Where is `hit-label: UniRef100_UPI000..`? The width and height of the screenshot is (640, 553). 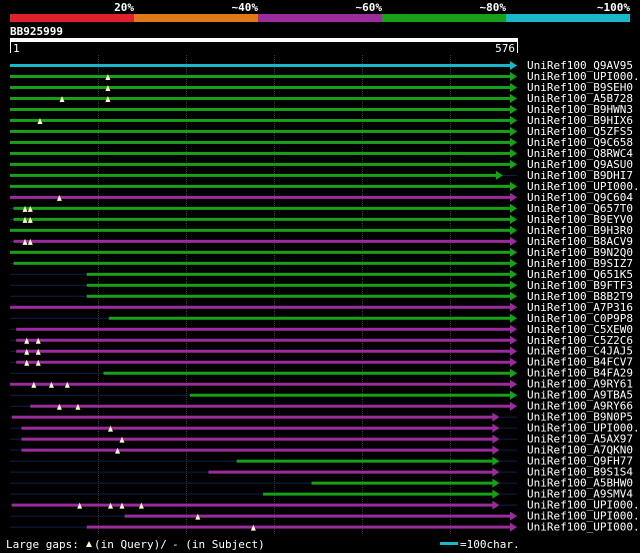
hit-label: UniRef100_UPI000.. is located at coordinates (583, 527).